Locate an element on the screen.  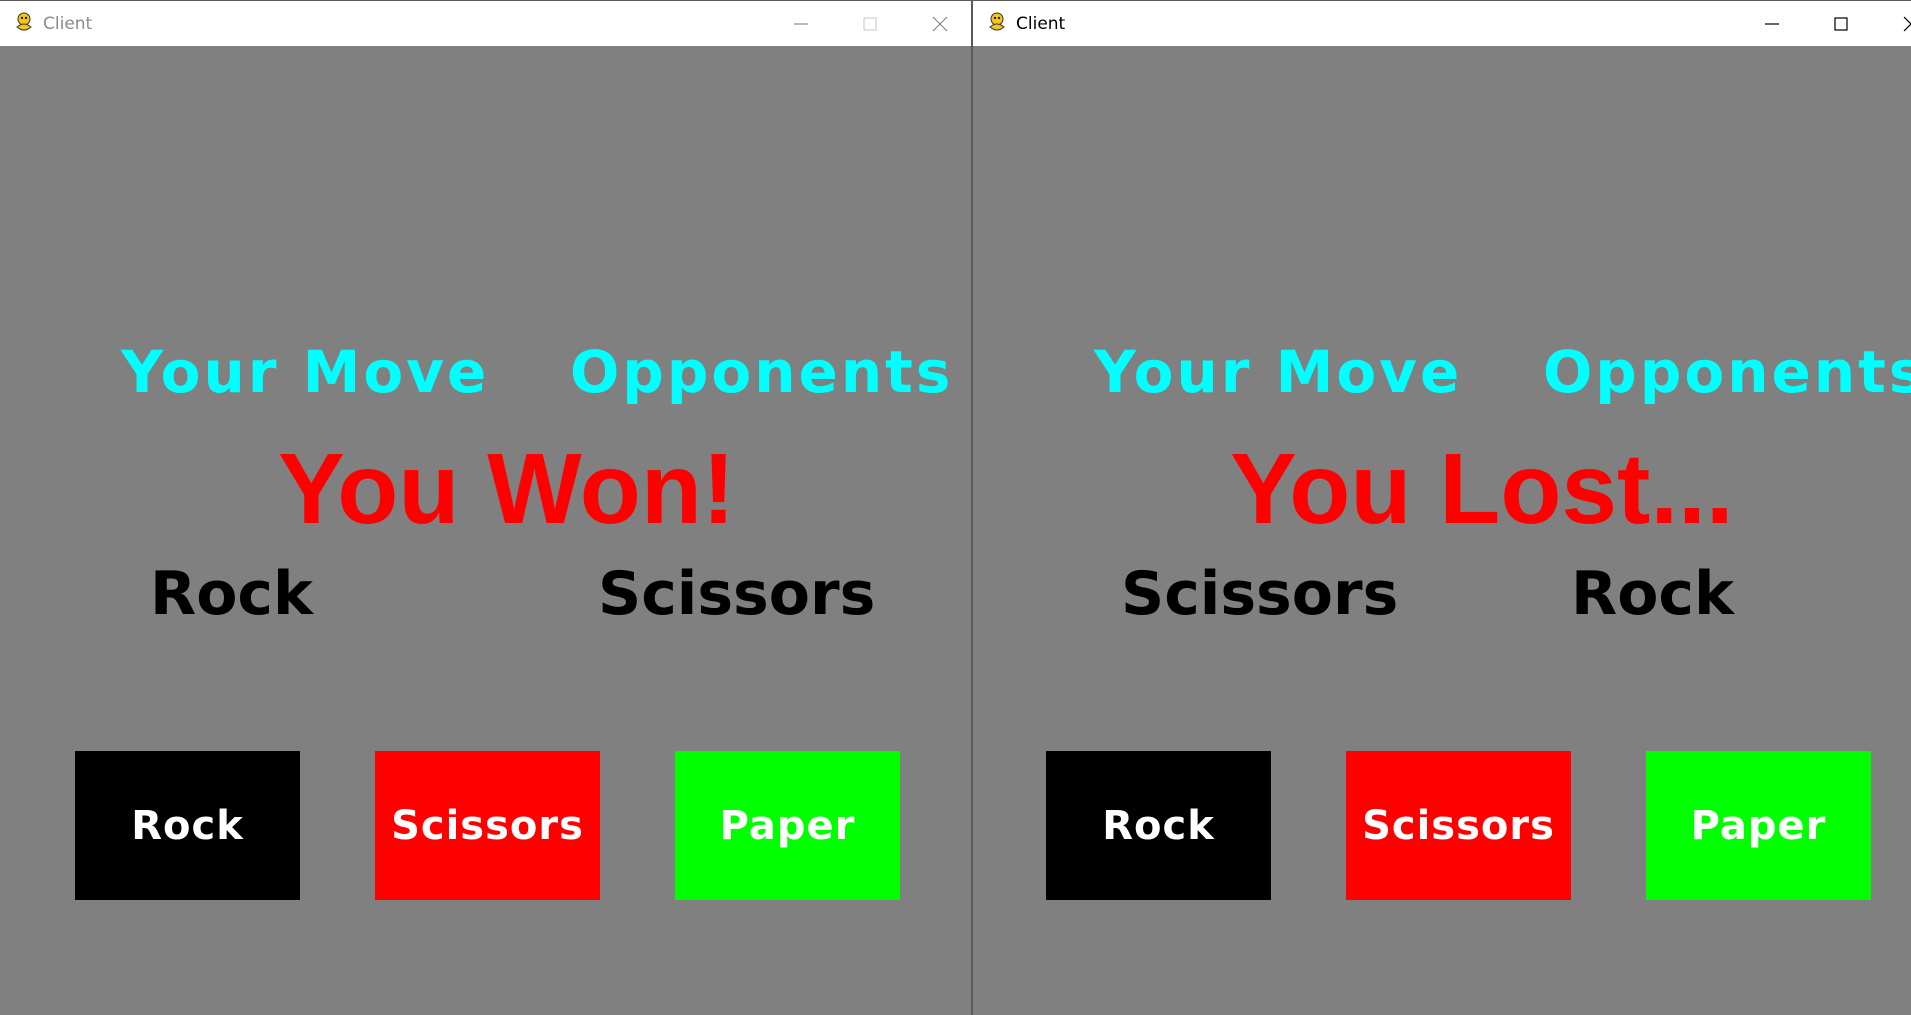
result-text: You Won! is located at coordinates (507, 489).